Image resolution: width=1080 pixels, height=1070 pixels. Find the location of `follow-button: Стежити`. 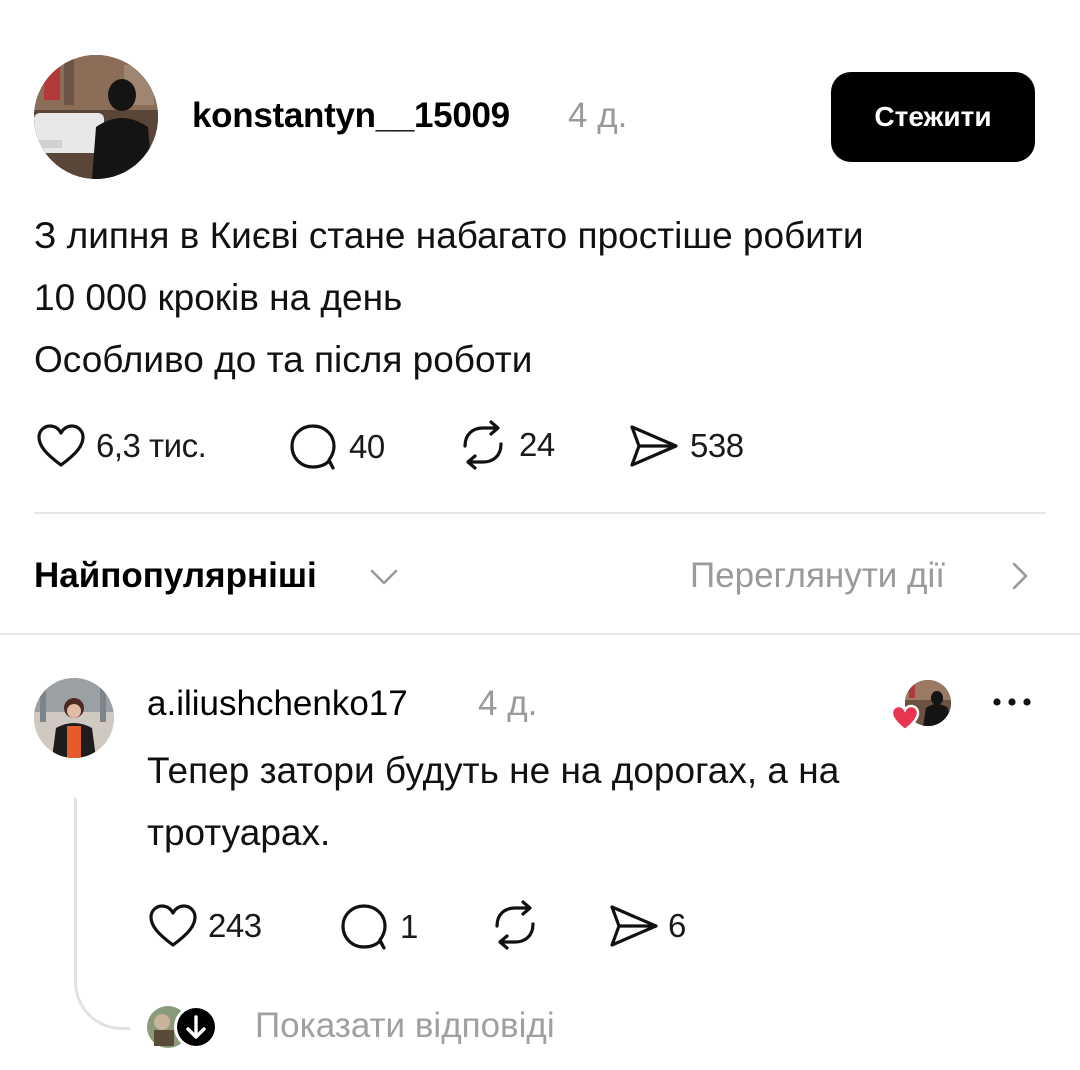

follow-button: Стежити is located at coordinates (933, 117).